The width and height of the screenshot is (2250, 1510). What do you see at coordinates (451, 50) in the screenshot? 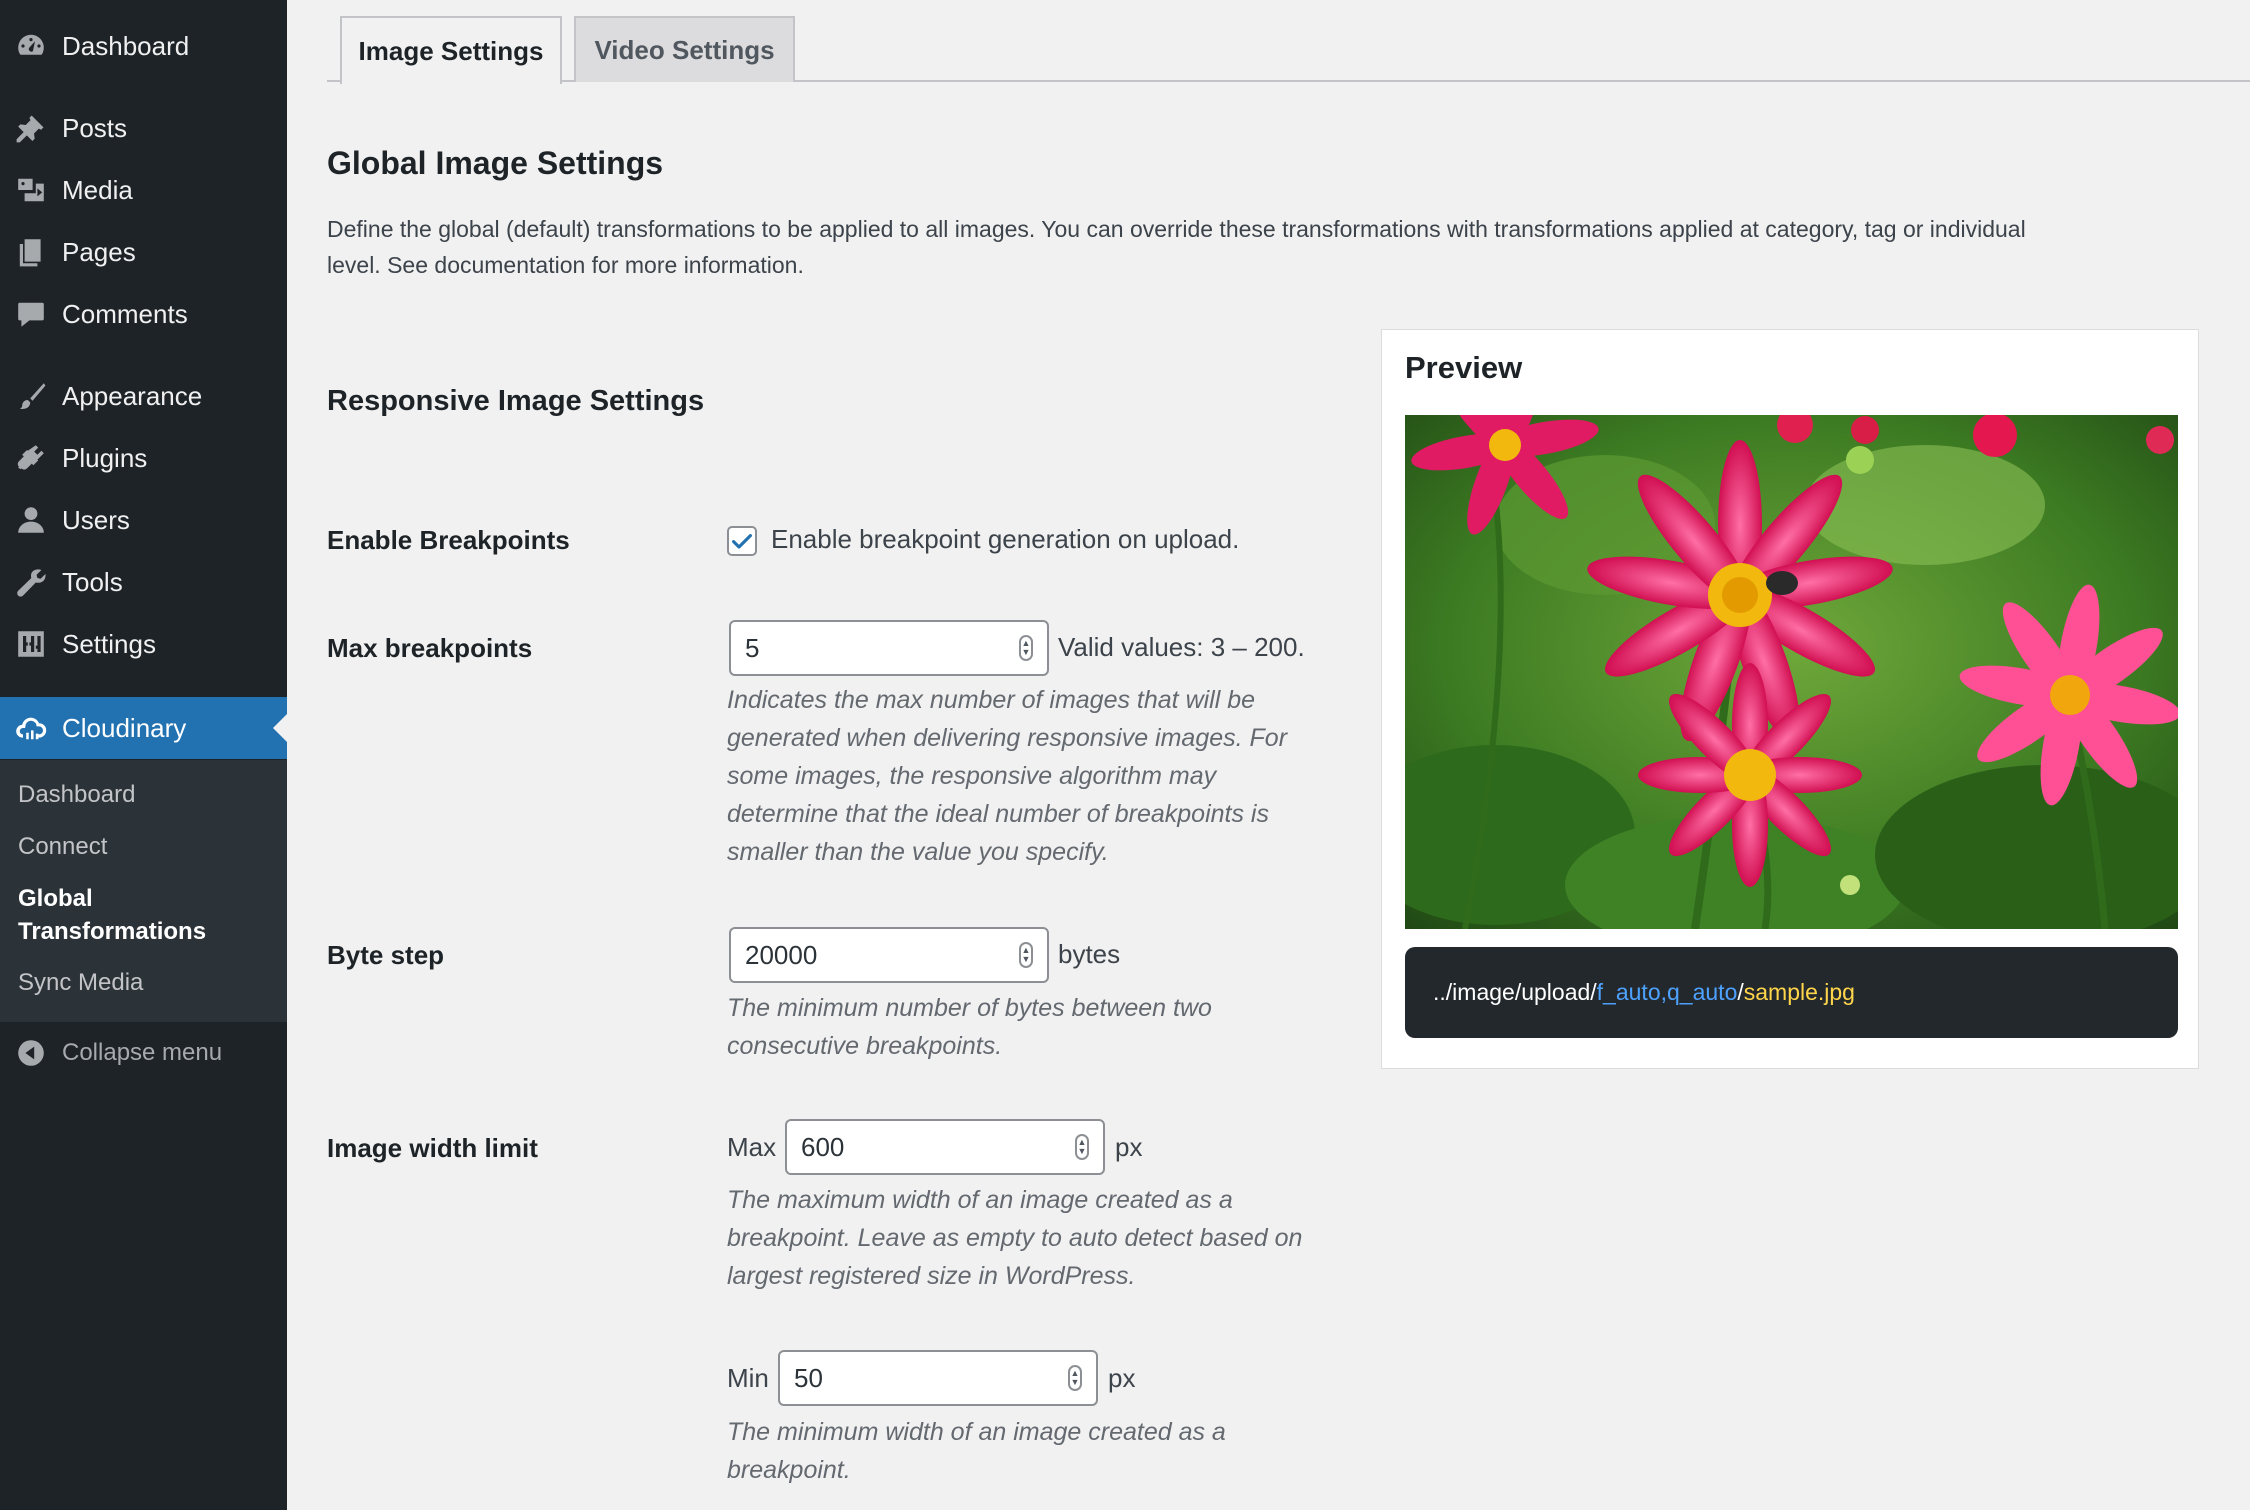
I see `tab-image-settings: Image Settings` at bounding box center [451, 50].